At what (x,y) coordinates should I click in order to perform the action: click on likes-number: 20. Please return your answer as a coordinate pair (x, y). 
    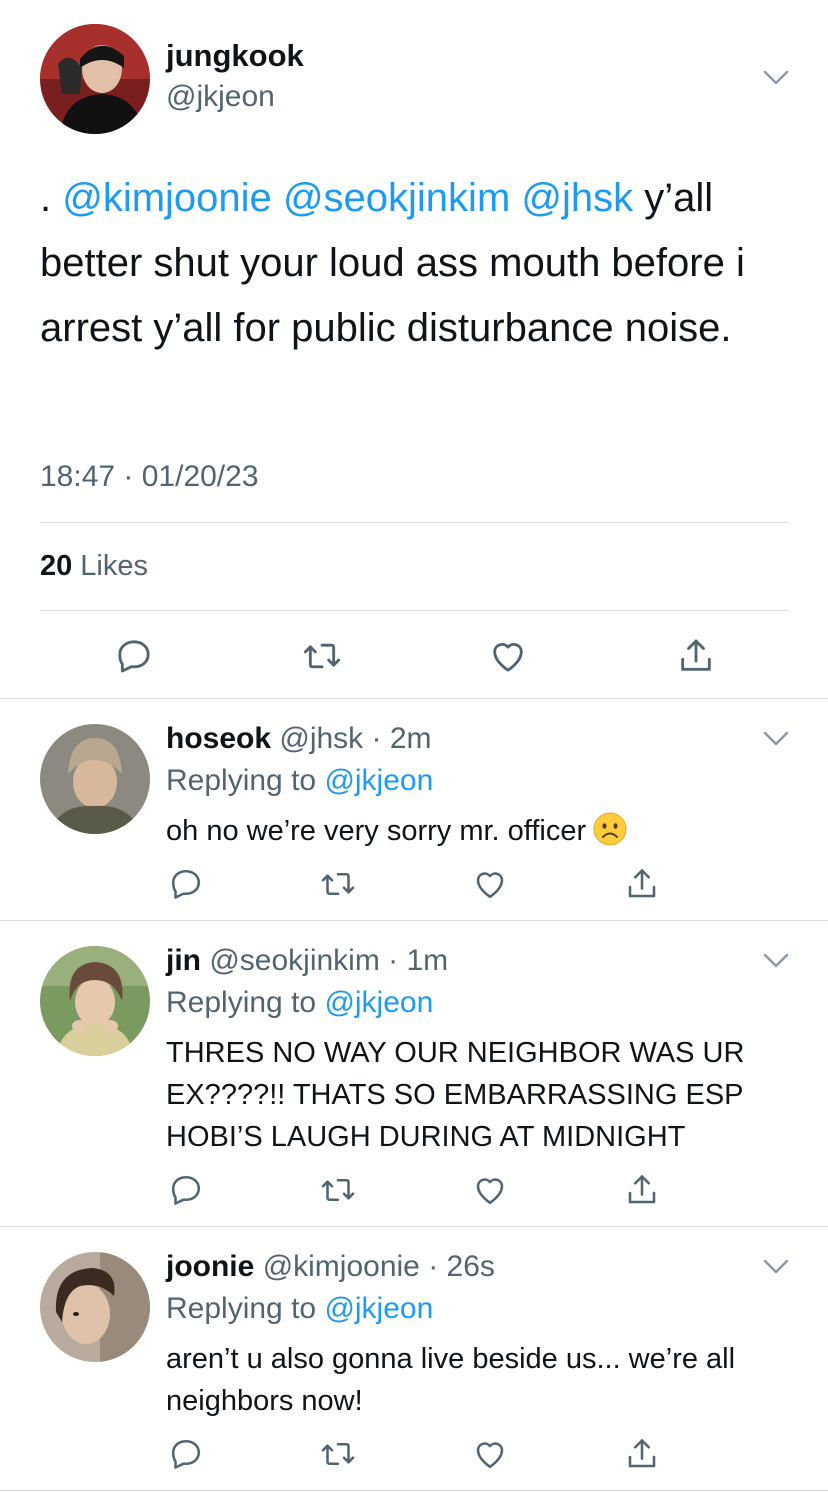
    Looking at the image, I should click on (56, 566).